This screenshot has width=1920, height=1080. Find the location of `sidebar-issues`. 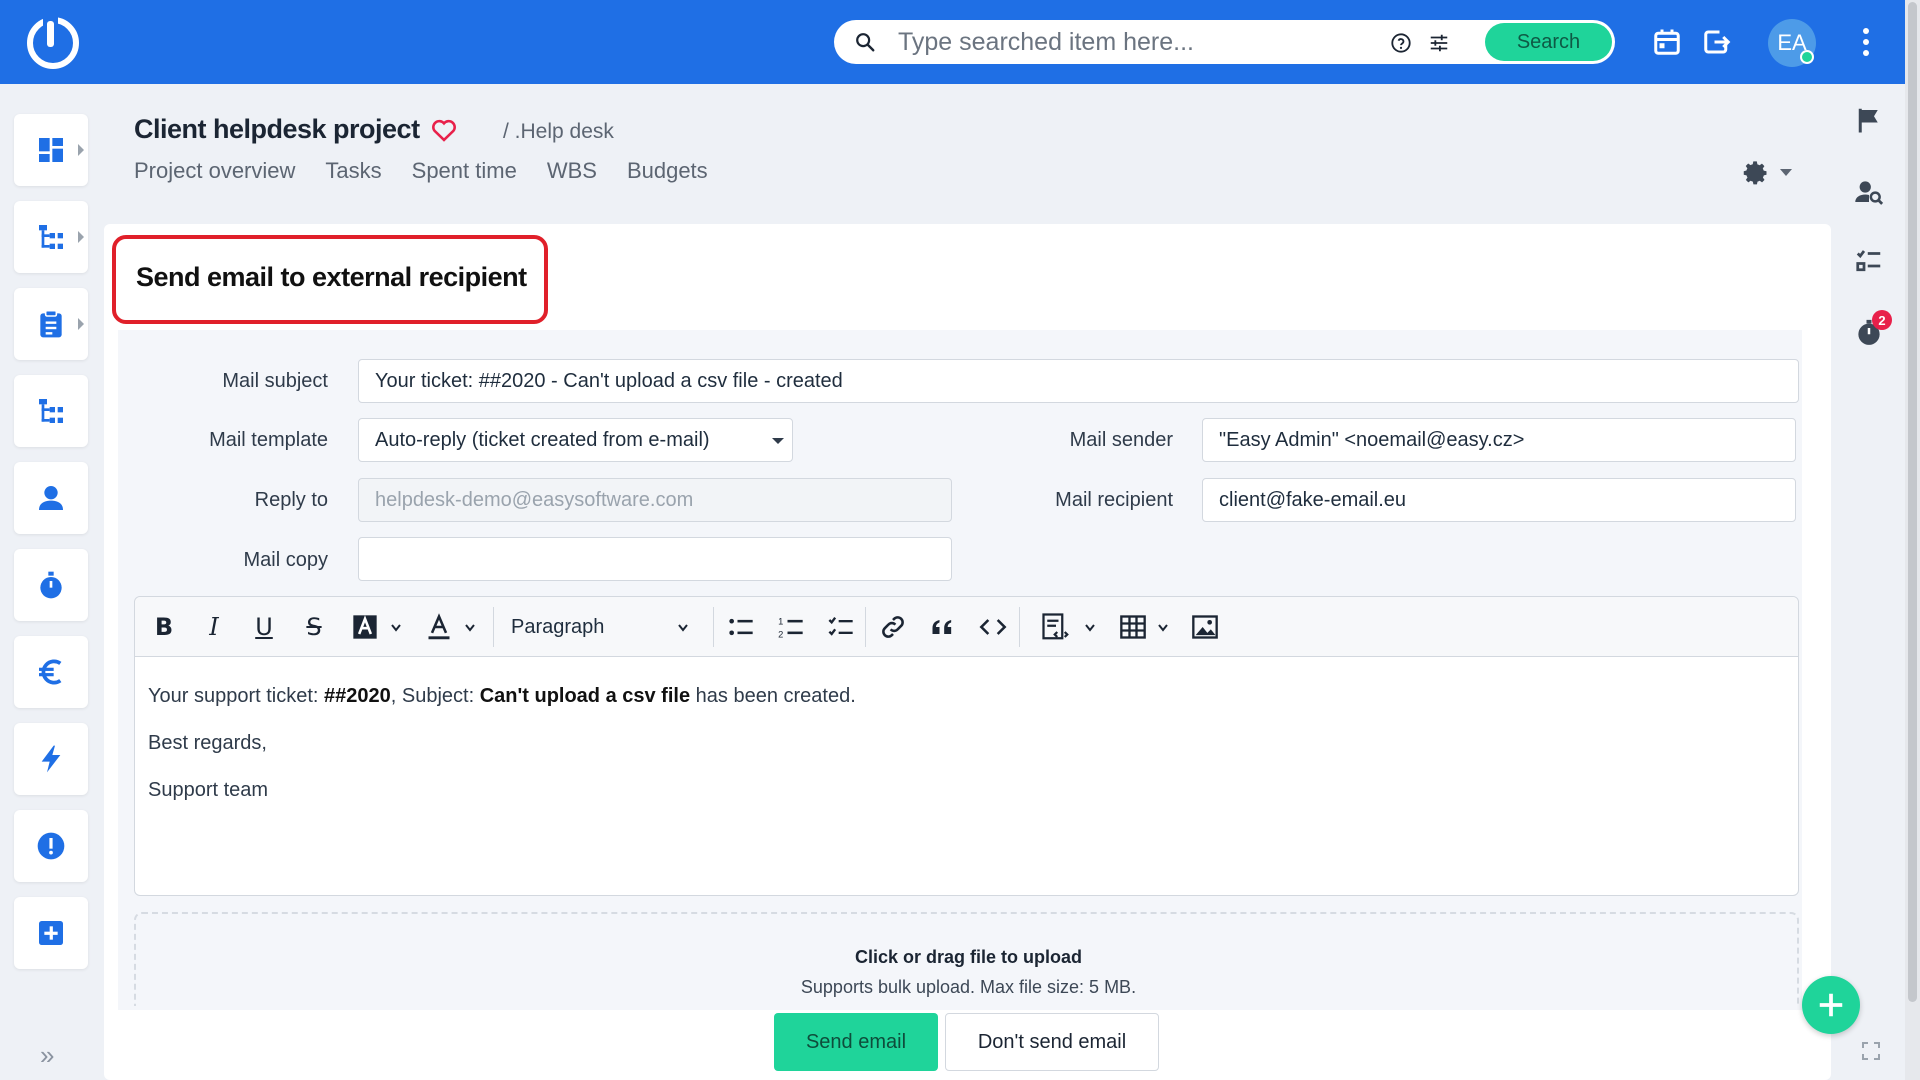

sidebar-issues is located at coordinates (51, 846).